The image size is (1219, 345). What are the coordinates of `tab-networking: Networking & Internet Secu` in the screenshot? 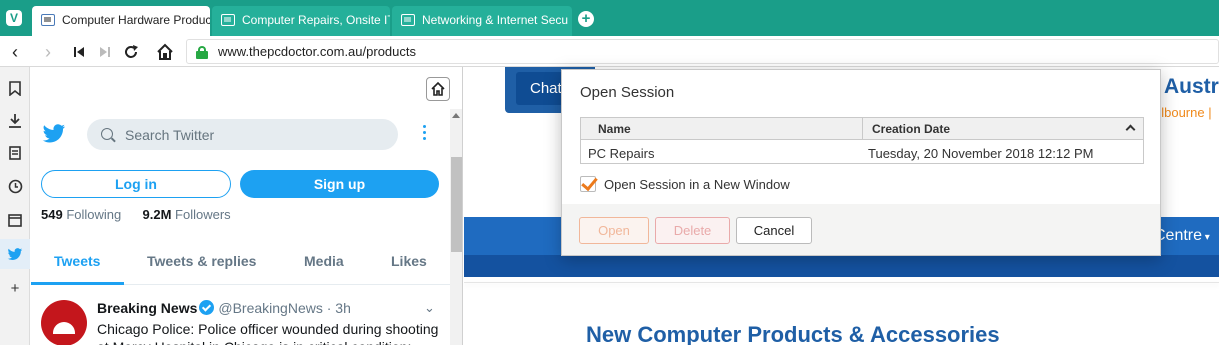 It's located at (482, 21).